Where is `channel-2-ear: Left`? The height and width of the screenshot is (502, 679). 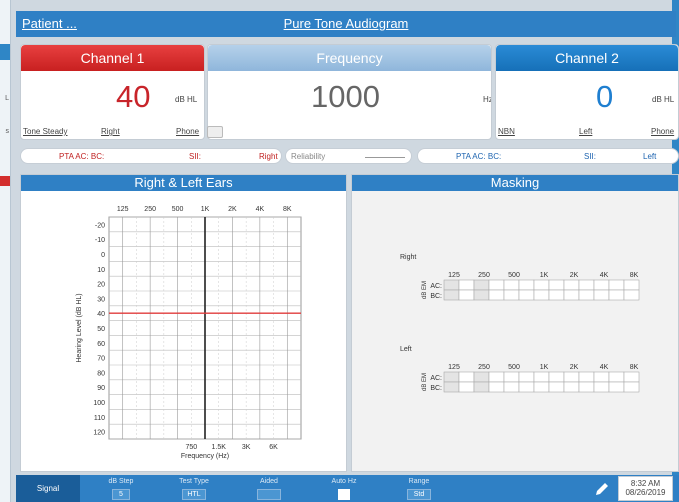 channel-2-ear: Left is located at coordinates (585, 131).